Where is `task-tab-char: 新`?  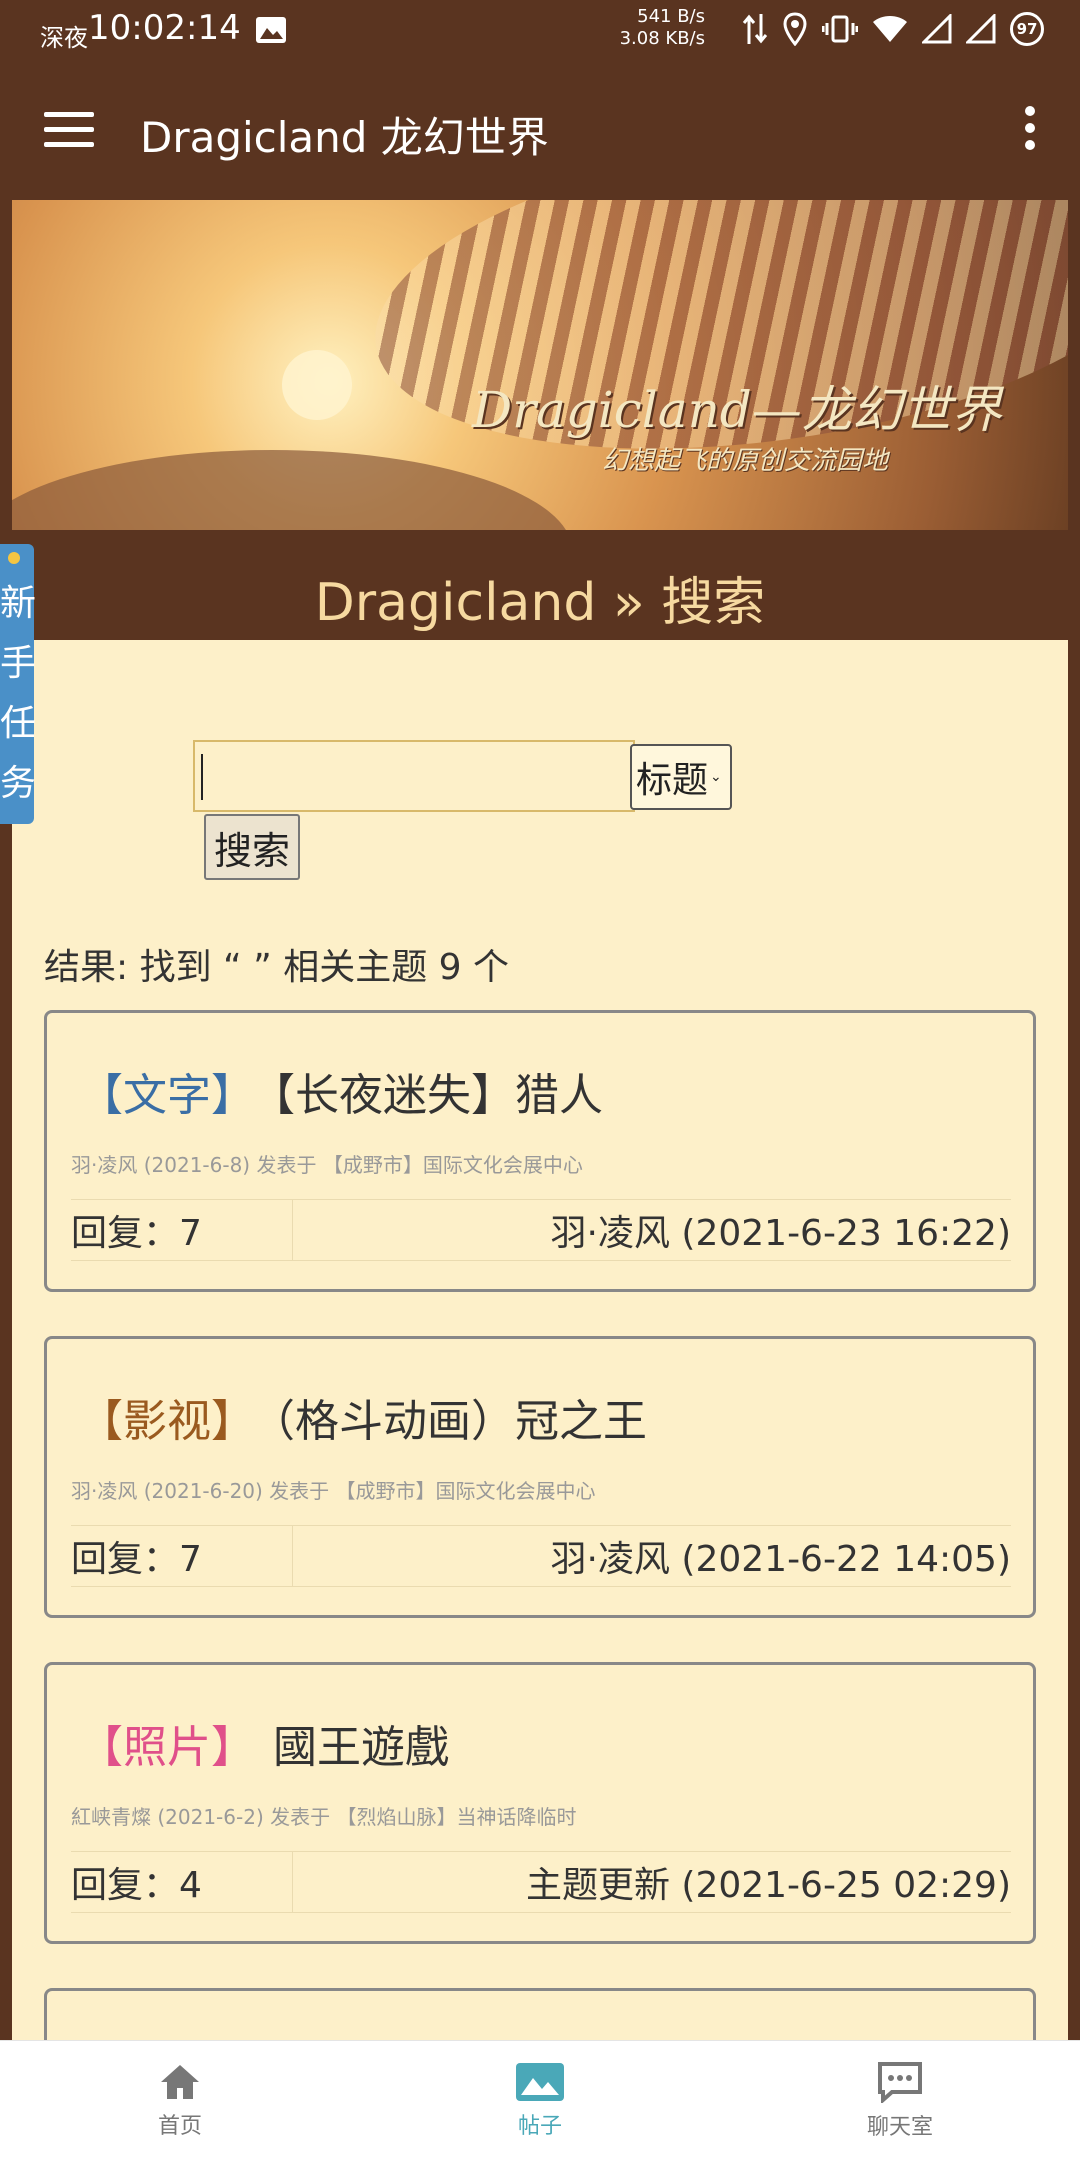 task-tab-char: 新 is located at coordinates (18, 603).